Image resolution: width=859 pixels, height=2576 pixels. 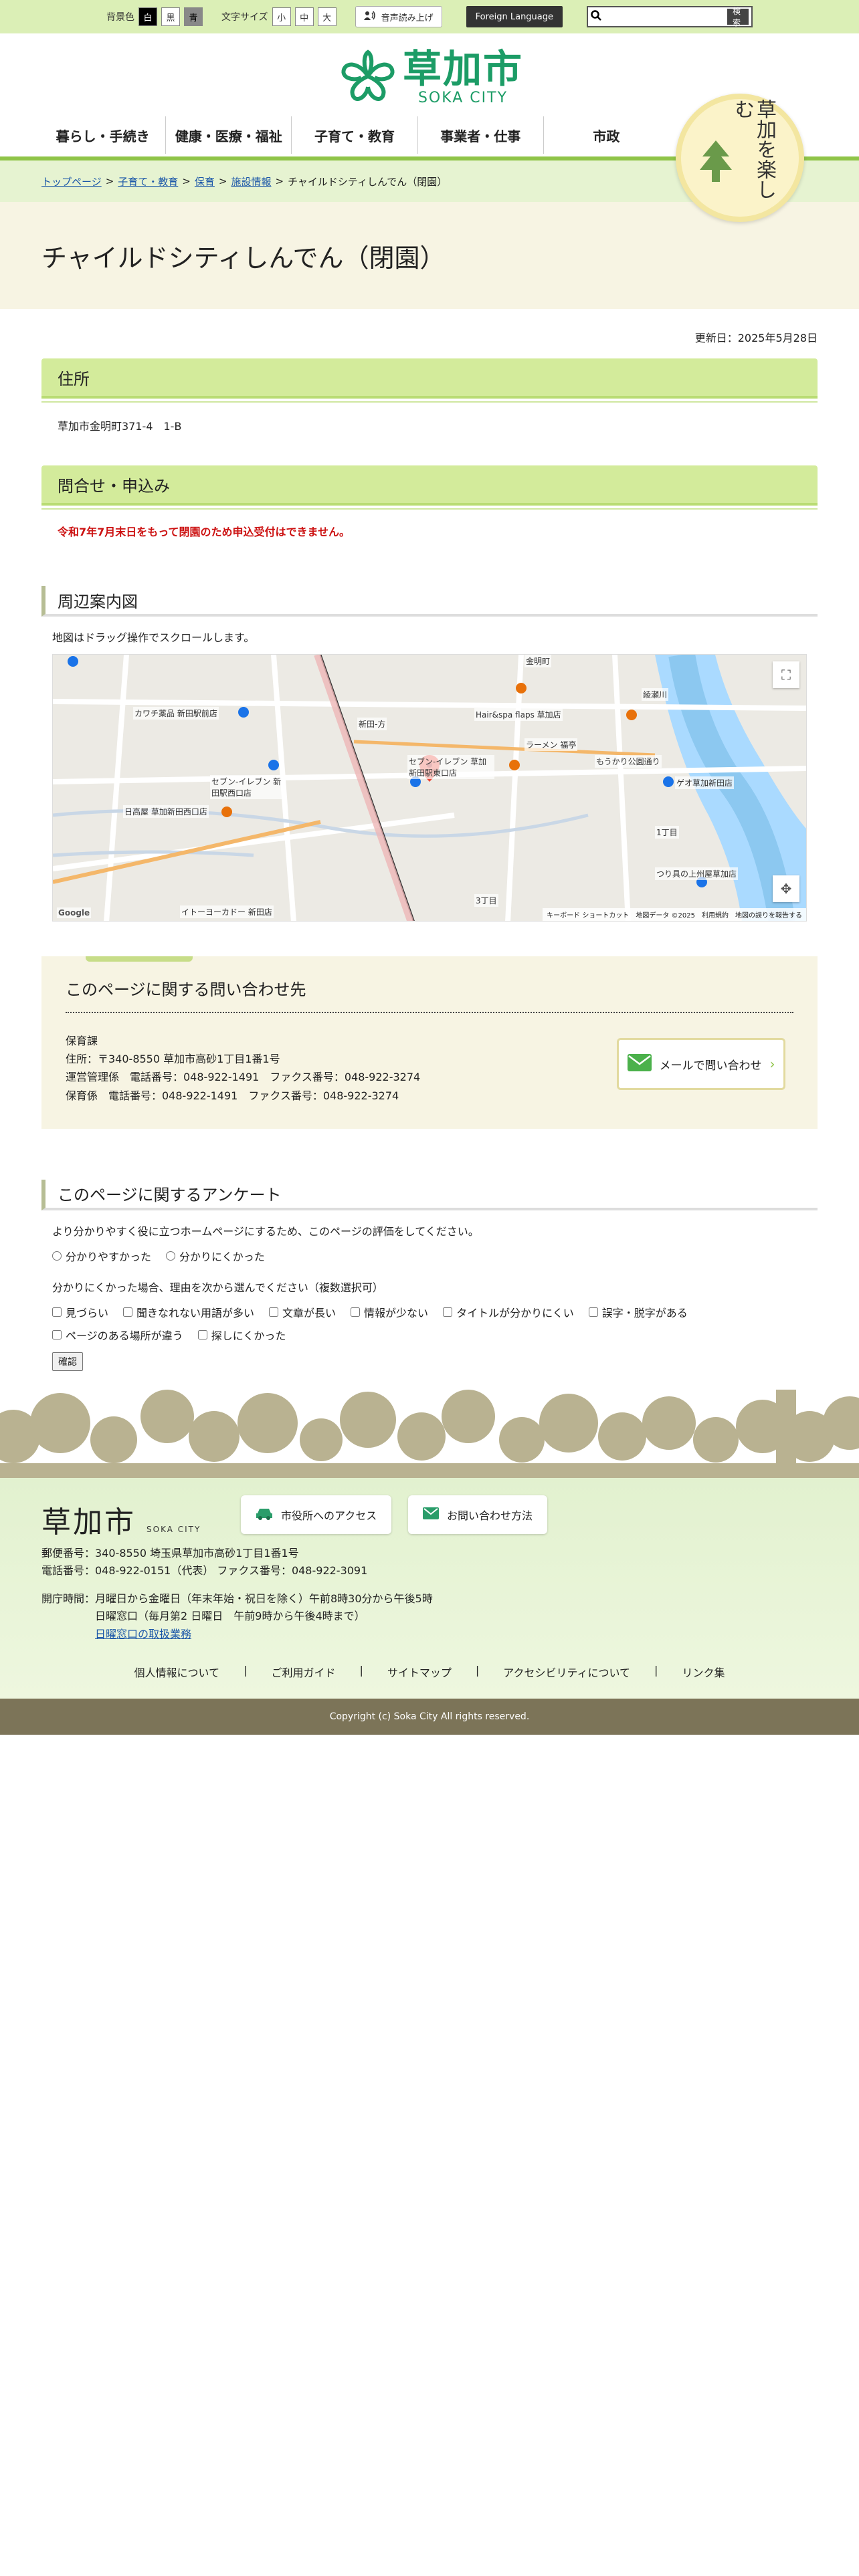 I want to click on reason-option: 探しにくかった, so click(x=242, y=1335).